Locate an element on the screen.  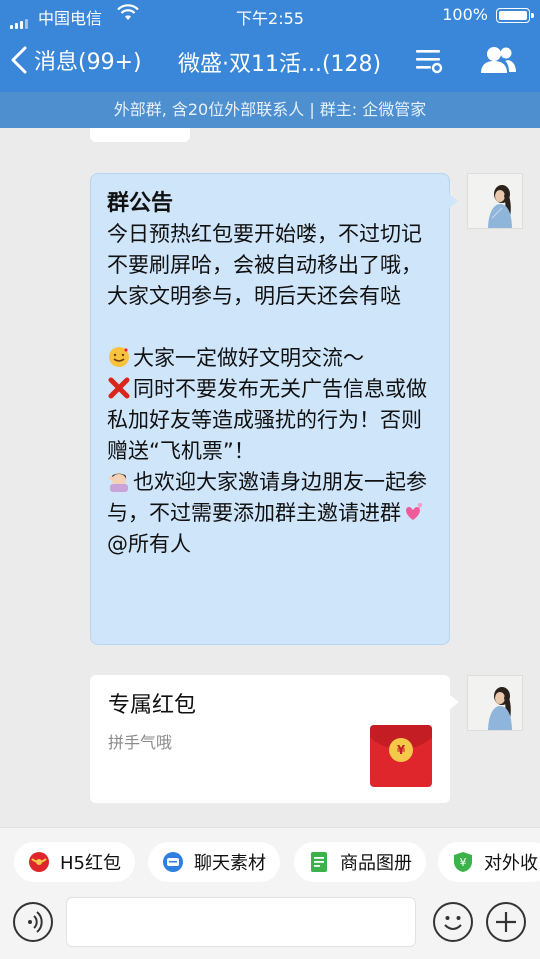
battery-percent: 100% is located at coordinates (465, 14).